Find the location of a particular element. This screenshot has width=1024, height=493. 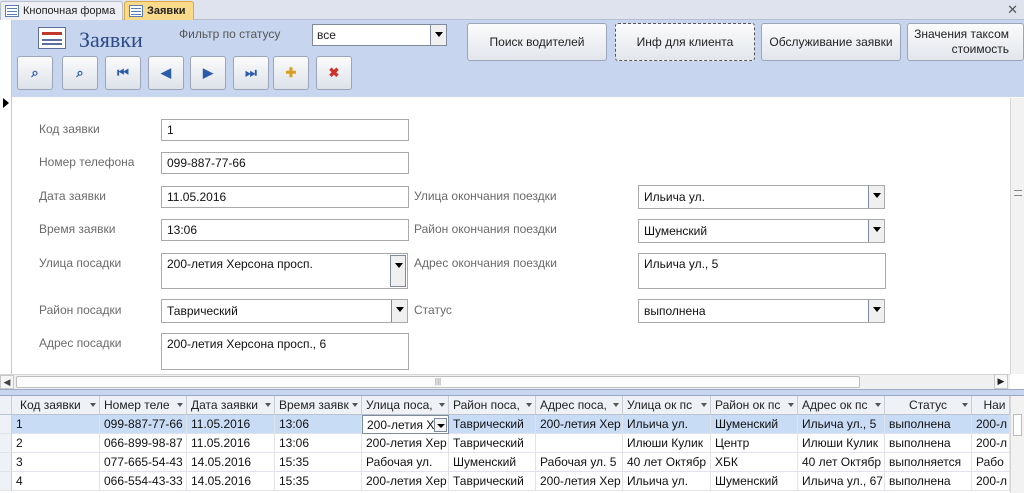

scroll-right-icon: ▶ is located at coordinates (1001, 381).